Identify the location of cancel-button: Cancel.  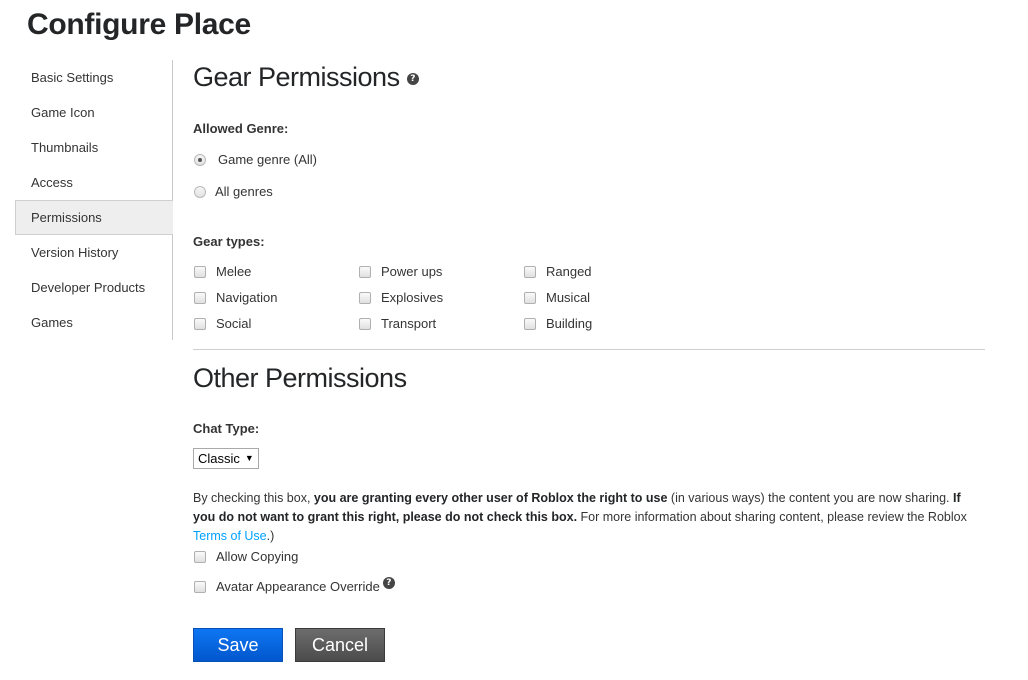
(340, 645).